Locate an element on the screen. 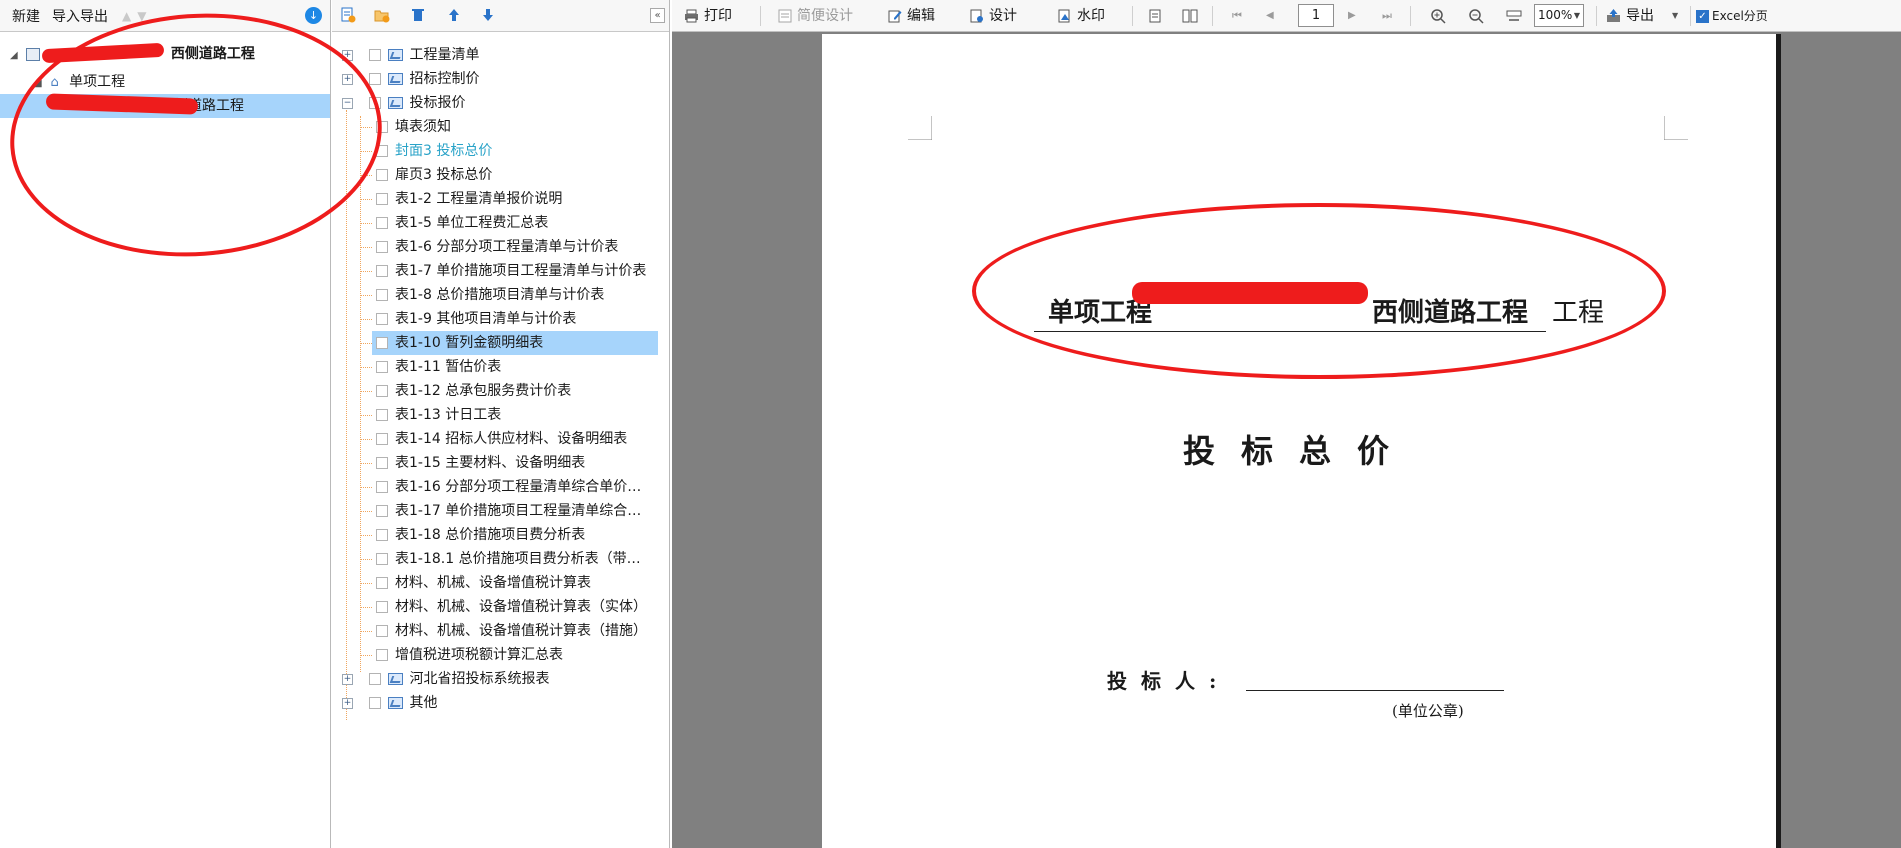 This screenshot has height=848, width=1901. report-item-label: 表1-15 主要材料、设备明细表 is located at coordinates (490, 463).